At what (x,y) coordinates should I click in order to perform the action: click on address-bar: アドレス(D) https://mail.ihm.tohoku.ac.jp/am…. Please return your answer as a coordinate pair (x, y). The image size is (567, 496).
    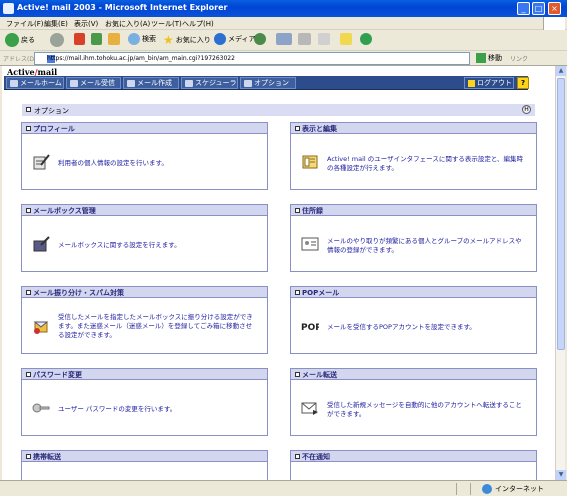
    Looking at the image, I should click on (283, 58).